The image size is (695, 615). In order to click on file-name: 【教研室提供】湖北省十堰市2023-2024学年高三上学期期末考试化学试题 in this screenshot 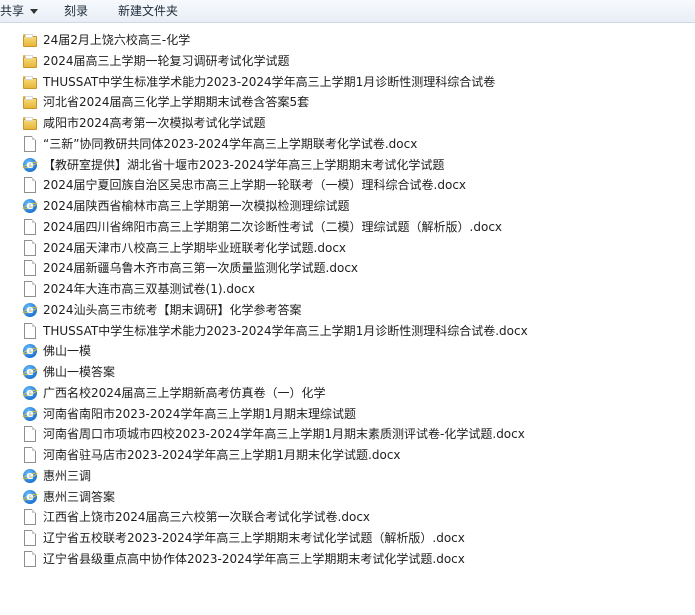, I will do `click(244, 164)`.